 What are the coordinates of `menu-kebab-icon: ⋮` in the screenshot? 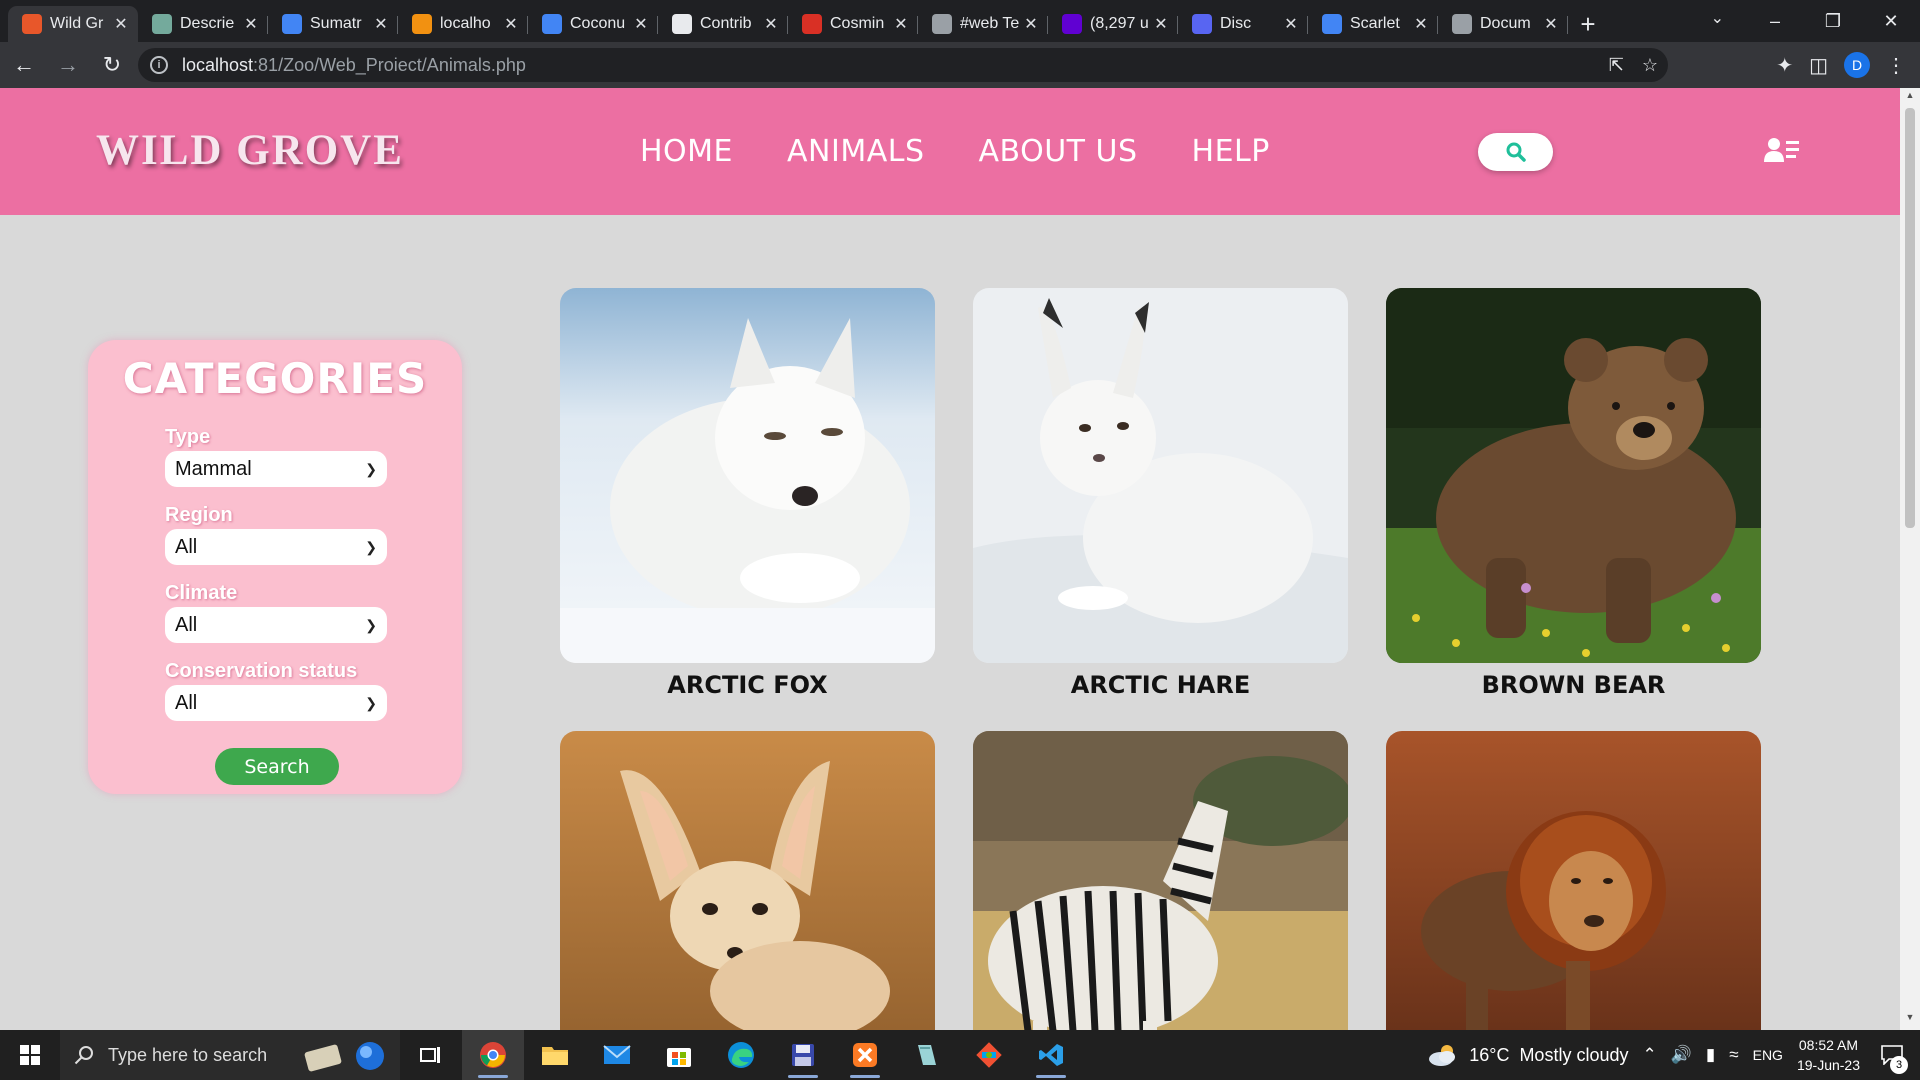 It's located at (1896, 65).